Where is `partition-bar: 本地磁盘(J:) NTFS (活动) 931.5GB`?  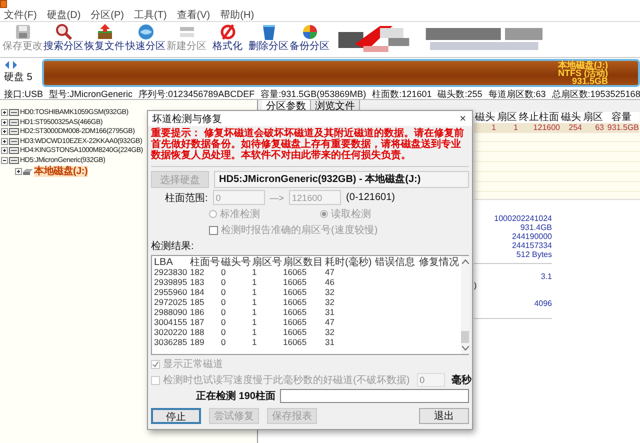 partition-bar: 本地磁盘(J:) NTFS (活动) 931.5GB is located at coordinates (341, 73).